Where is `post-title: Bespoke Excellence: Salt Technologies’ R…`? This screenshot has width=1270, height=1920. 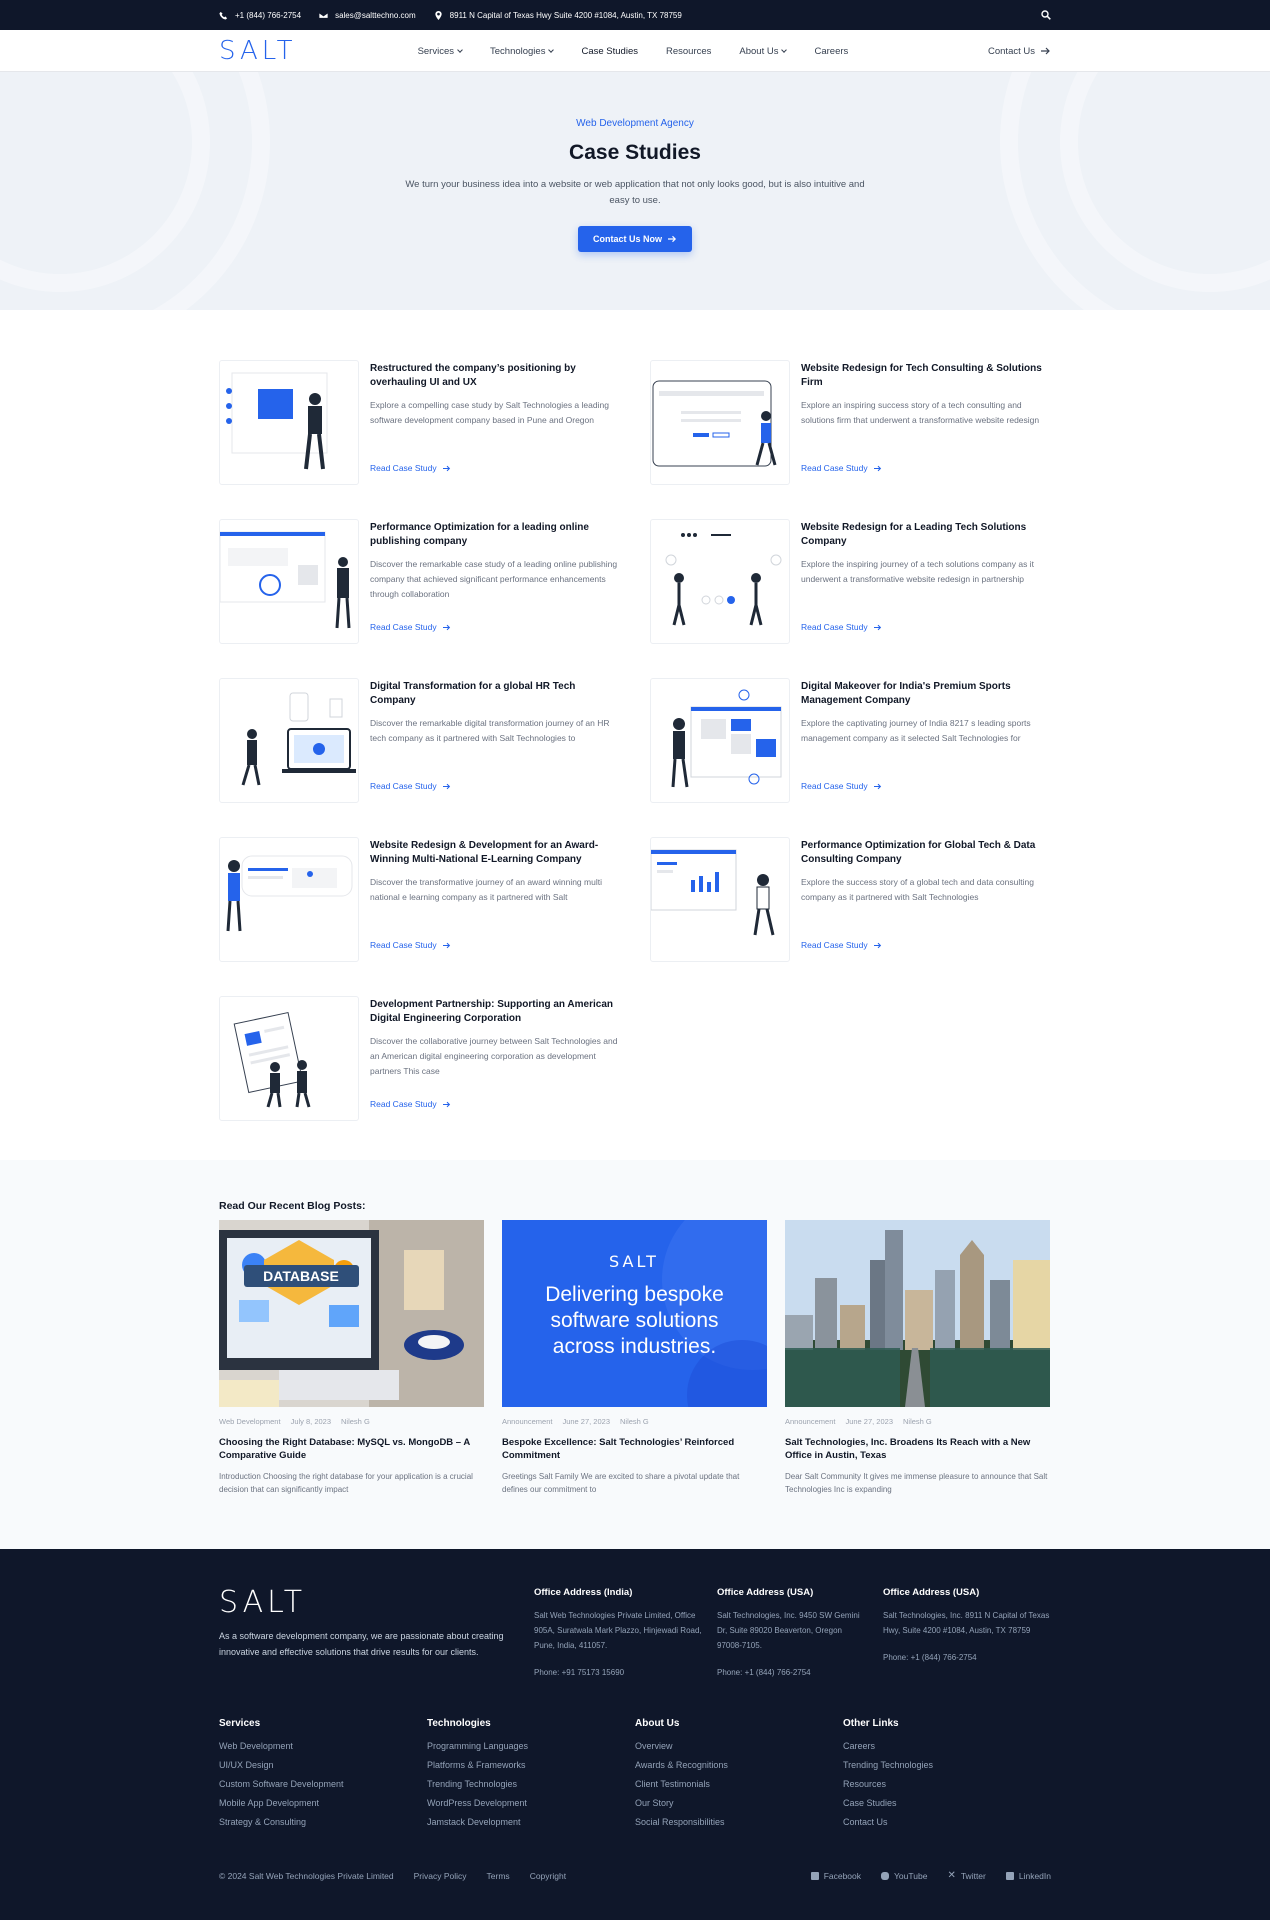
post-title: Bespoke Excellence: Salt Technologies’ R… is located at coordinates (634, 1449).